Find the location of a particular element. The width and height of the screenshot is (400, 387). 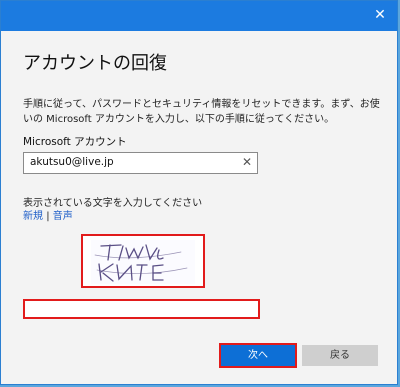

close-icon: ✕ is located at coordinates (380, 15).